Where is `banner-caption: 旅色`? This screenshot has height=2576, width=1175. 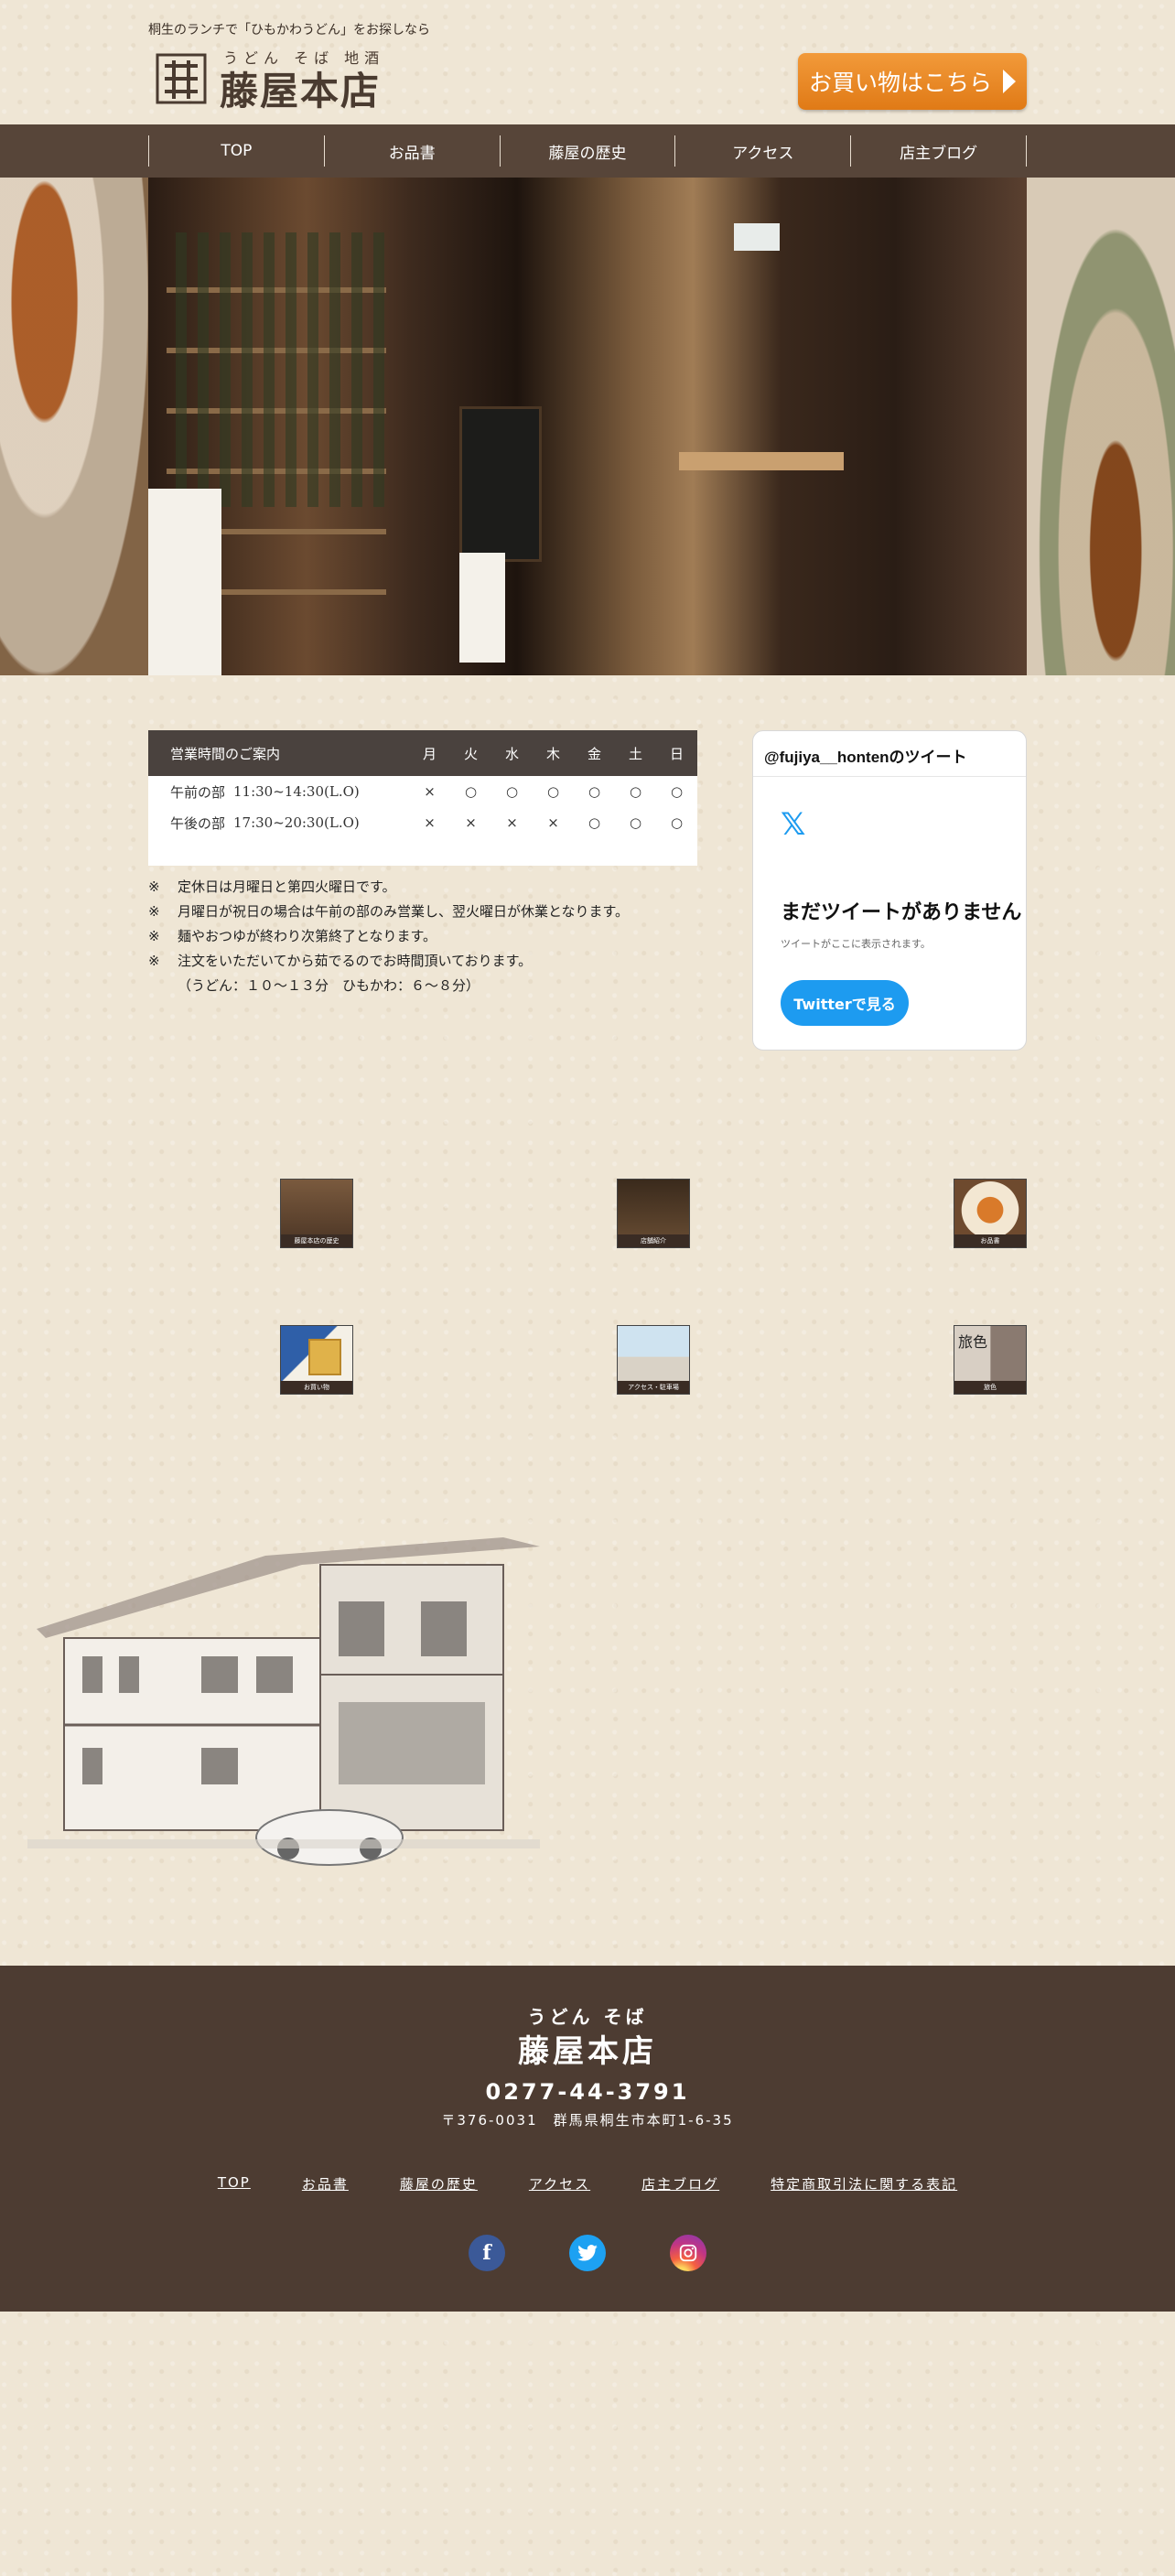
banner-caption: 旅色 is located at coordinates (990, 1387).